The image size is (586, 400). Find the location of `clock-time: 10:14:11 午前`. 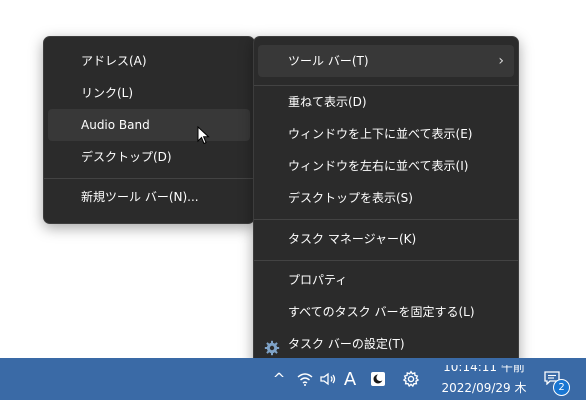

clock-time: 10:14:11 午前 is located at coordinates (484, 367).